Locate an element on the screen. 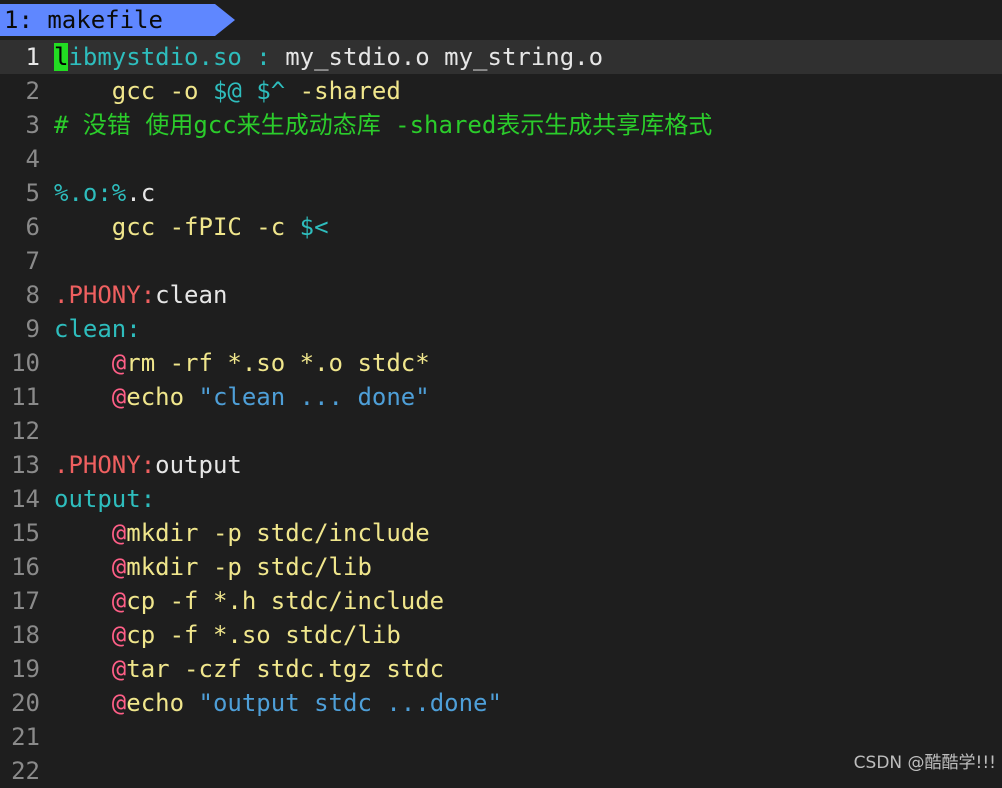  code-line: 5 %.o:%.c is located at coordinates (501, 193).